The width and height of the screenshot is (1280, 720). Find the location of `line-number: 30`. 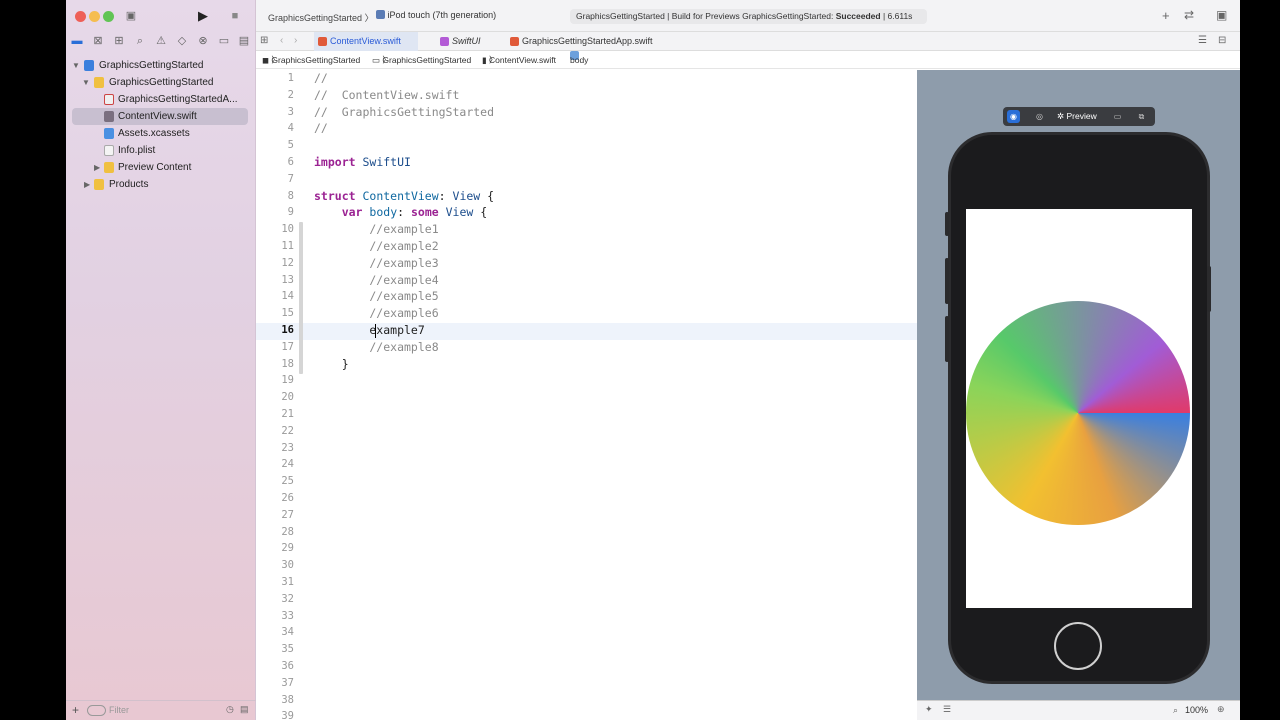

line-number: 30 is located at coordinates (287, 565).